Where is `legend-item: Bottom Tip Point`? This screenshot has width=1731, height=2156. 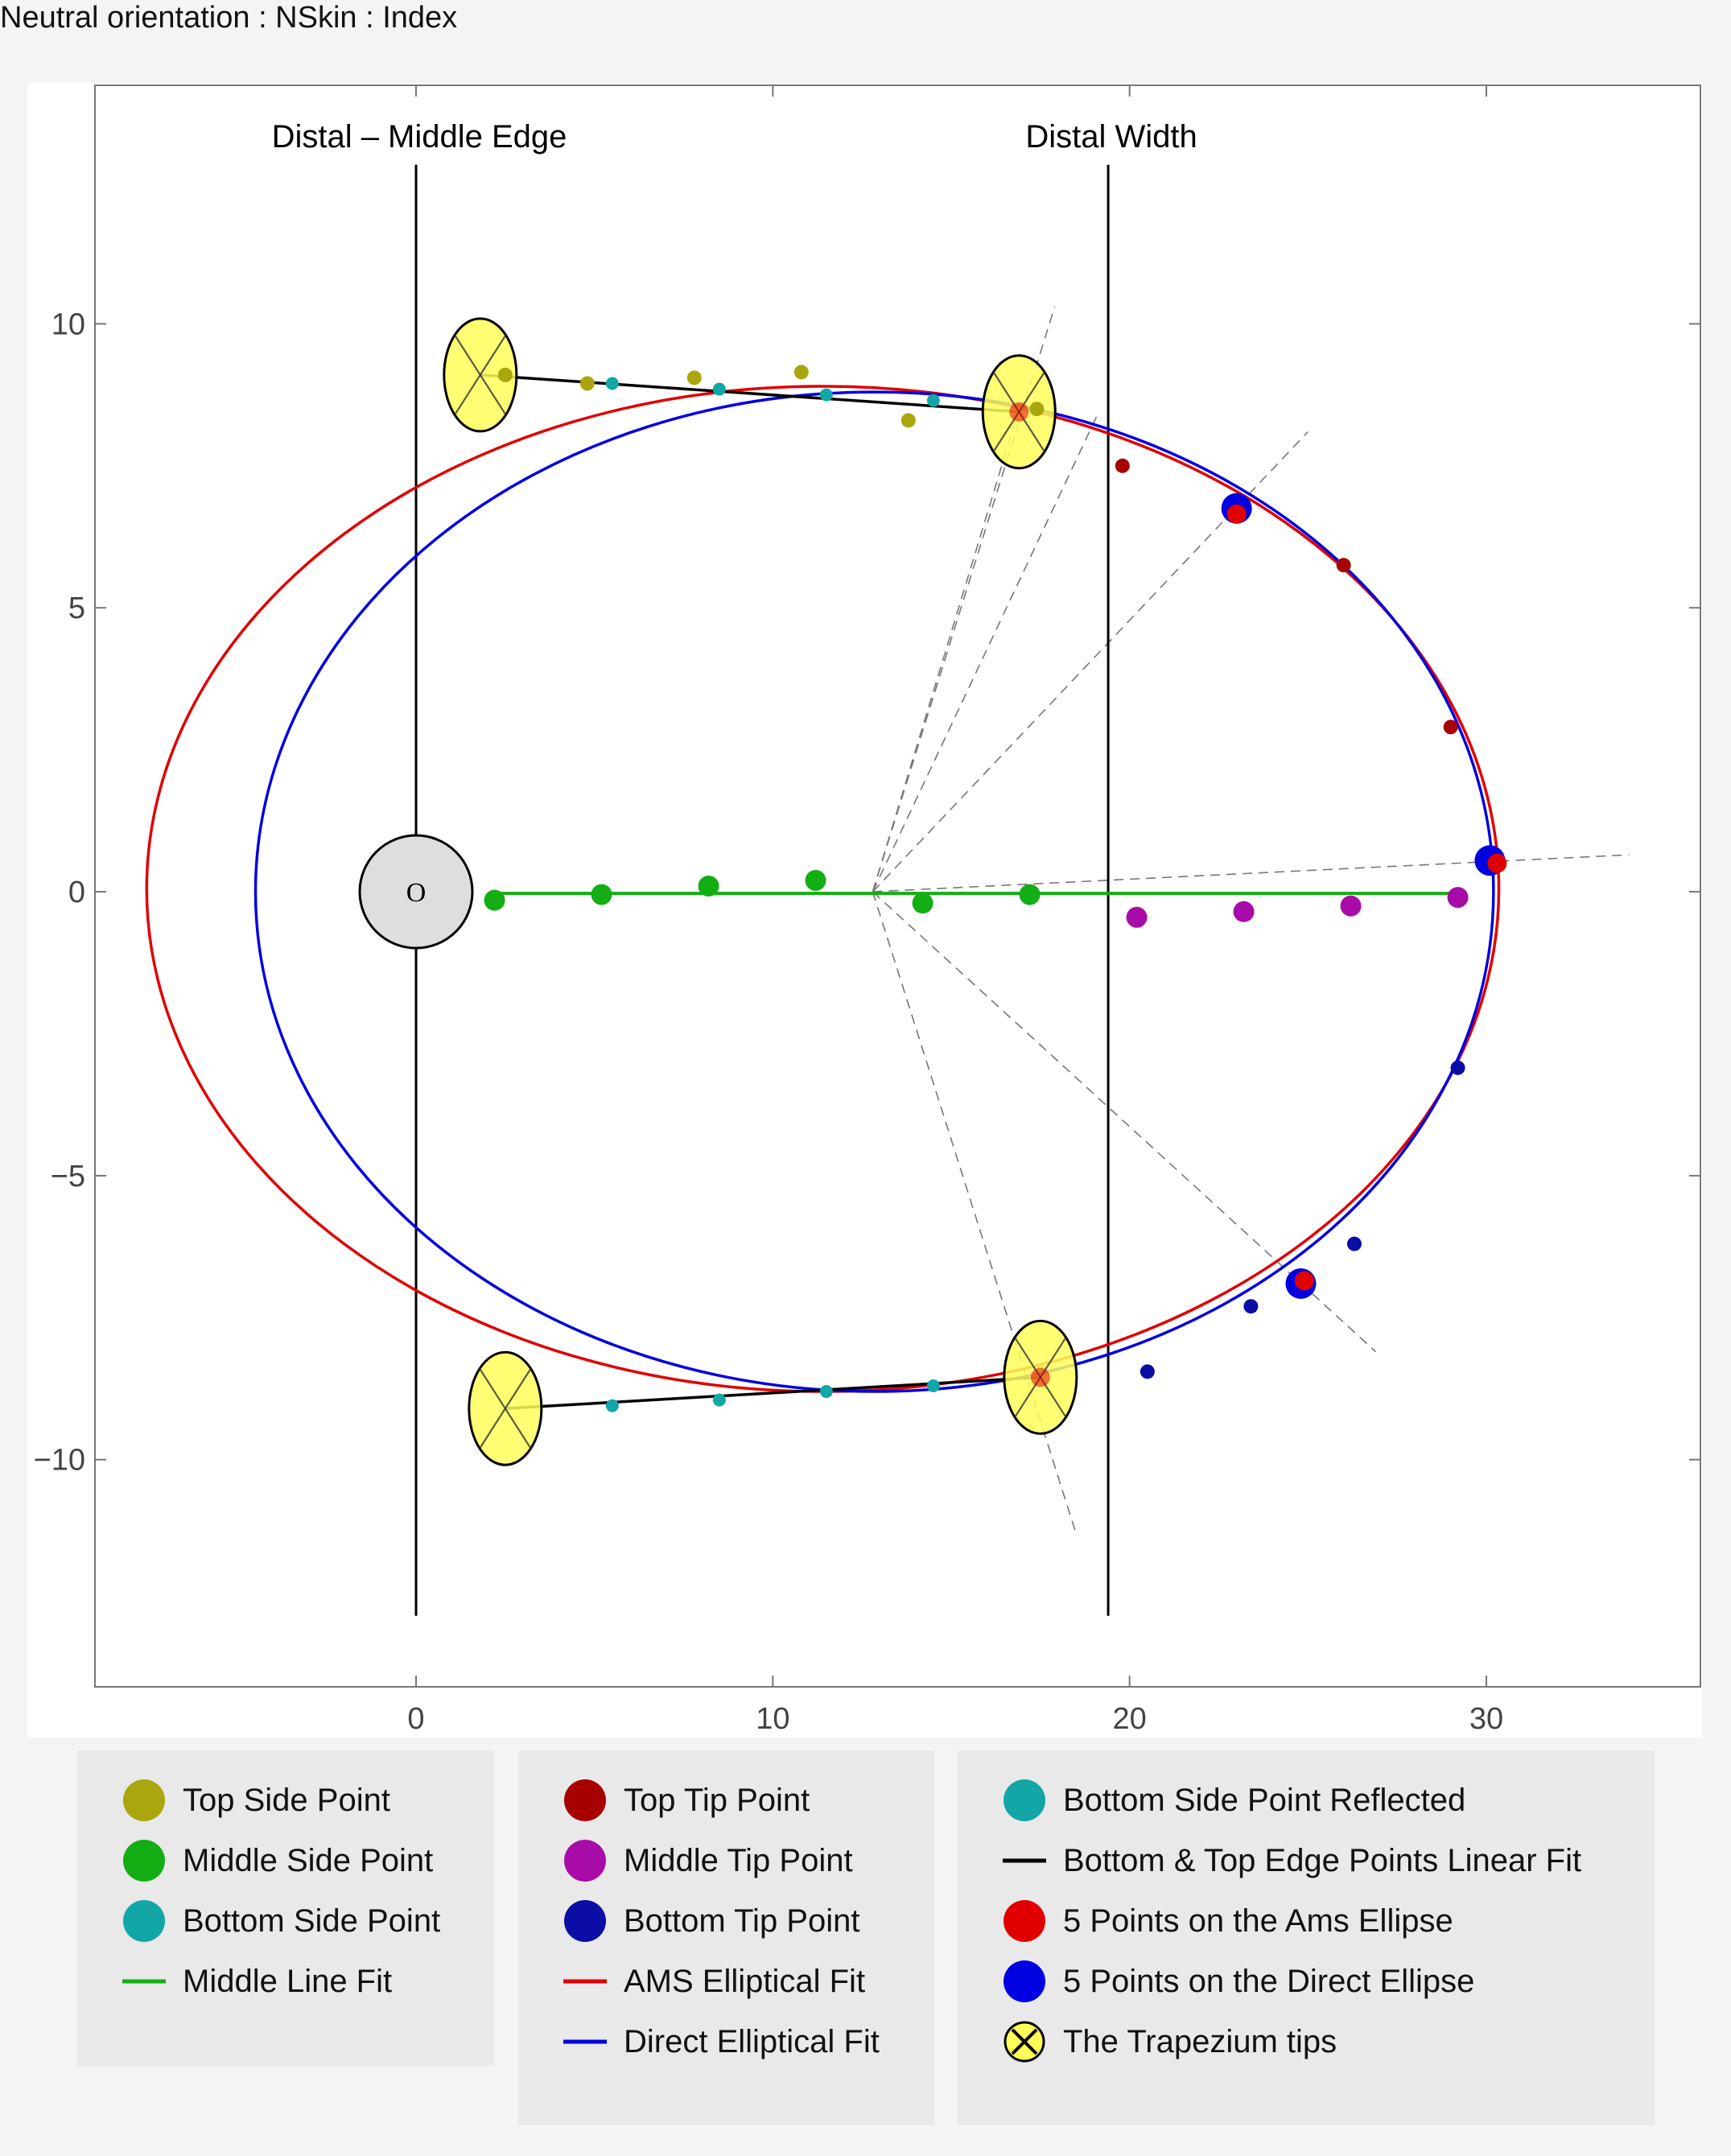 legend-item: Bottom Tip Point is located at coordinates (726, 1921).